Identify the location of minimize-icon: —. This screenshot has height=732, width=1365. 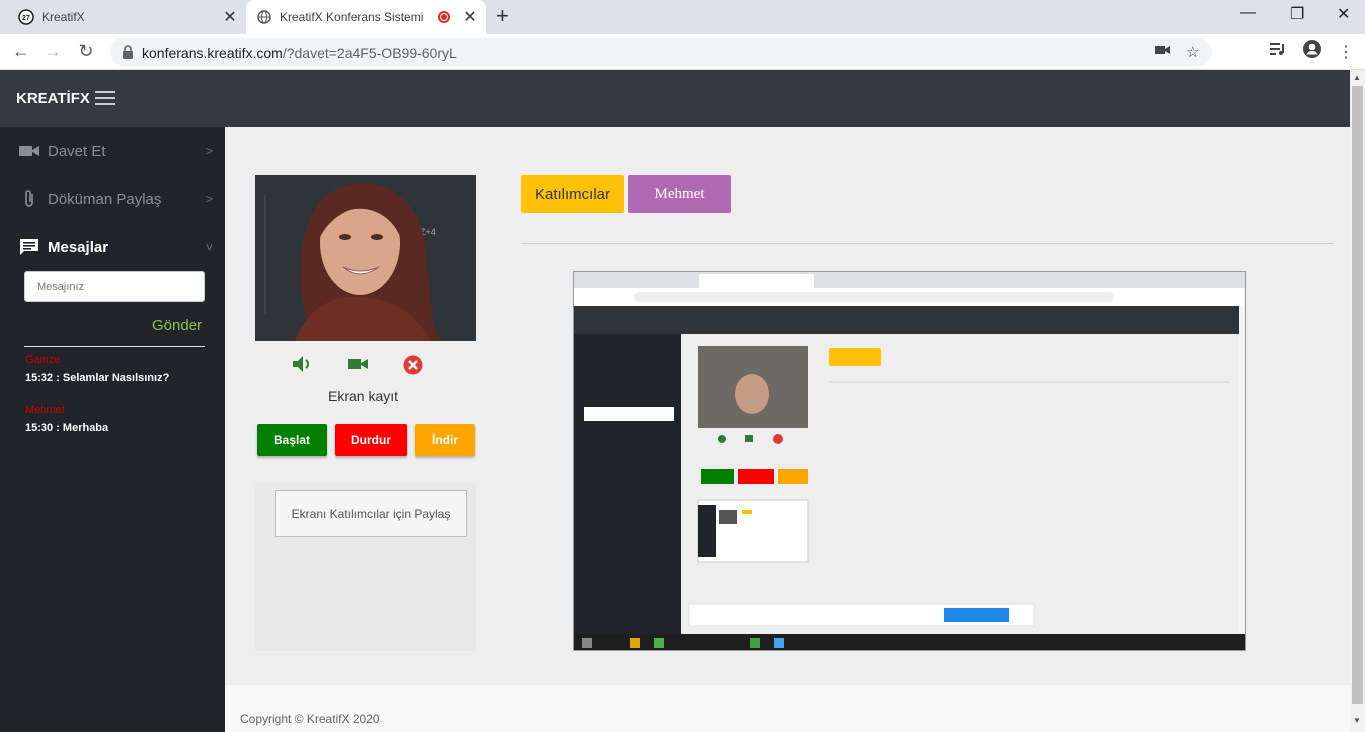
(1248, 13).